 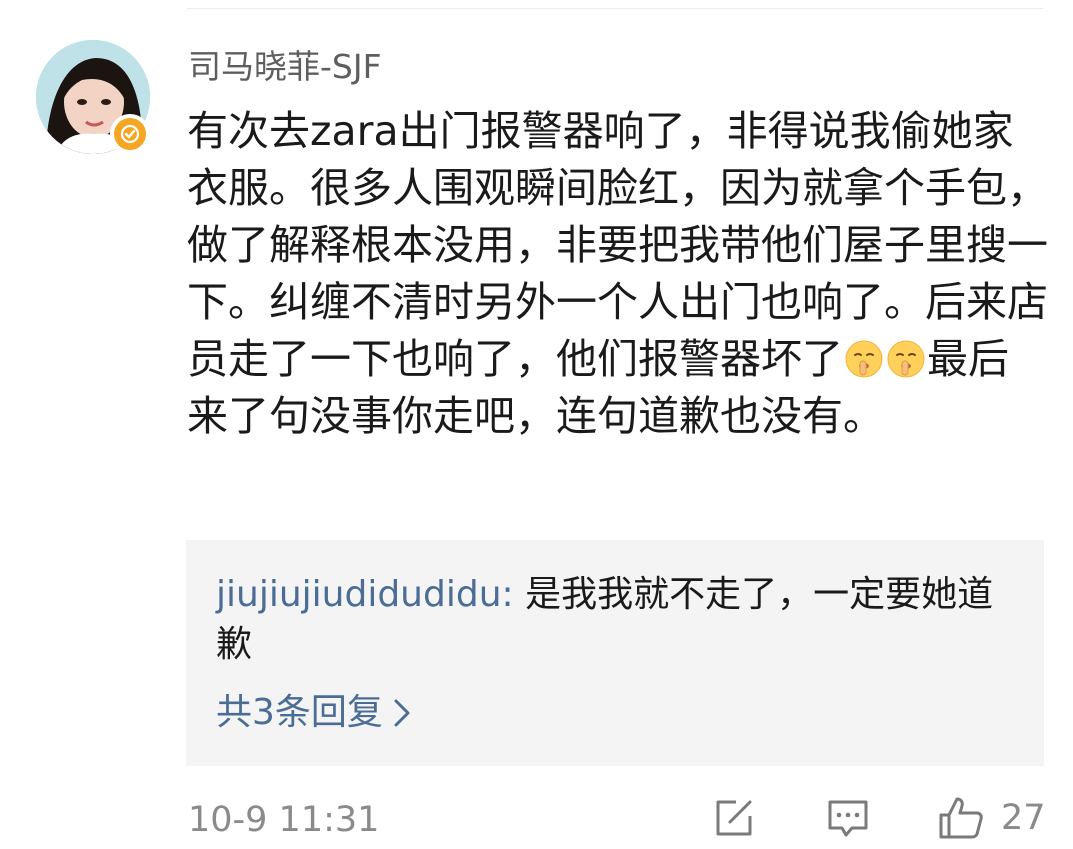 I want to click on comment-footer: 10-9 11:31 27, so click(x=536, y=820).